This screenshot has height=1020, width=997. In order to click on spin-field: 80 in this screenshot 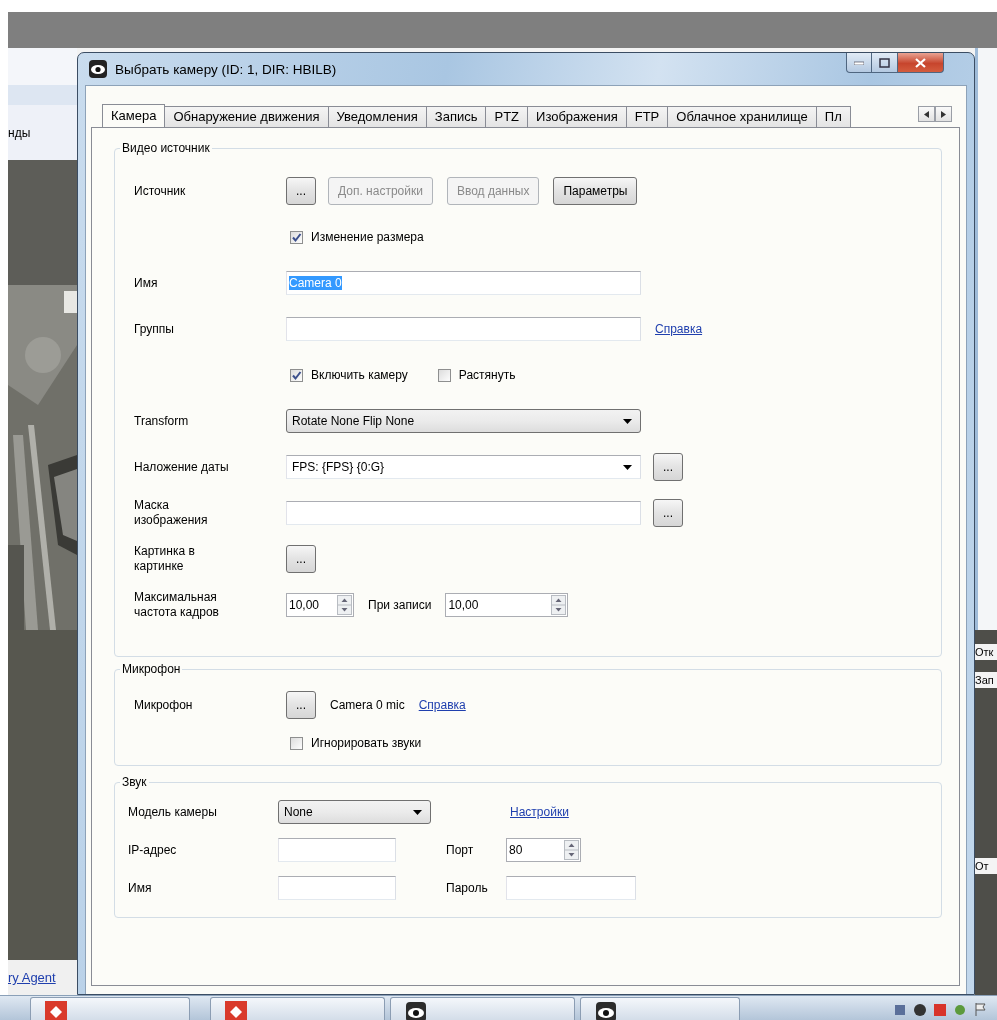, I will do `click(543, 850)`.